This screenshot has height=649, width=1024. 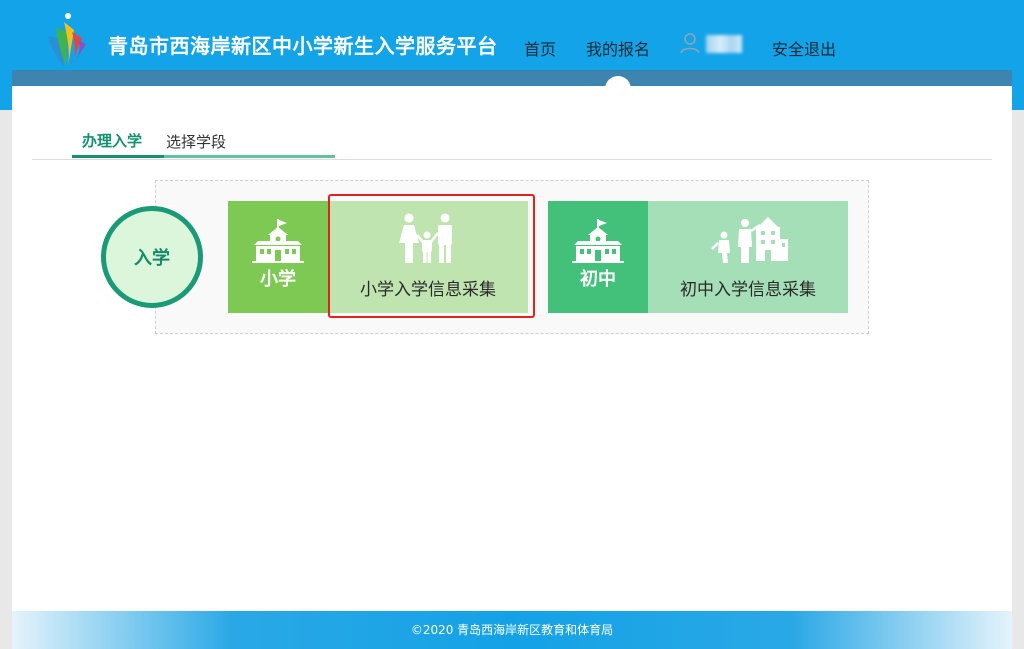 I want to click on level-label-middle: 初中, so click(x=598, y=279).